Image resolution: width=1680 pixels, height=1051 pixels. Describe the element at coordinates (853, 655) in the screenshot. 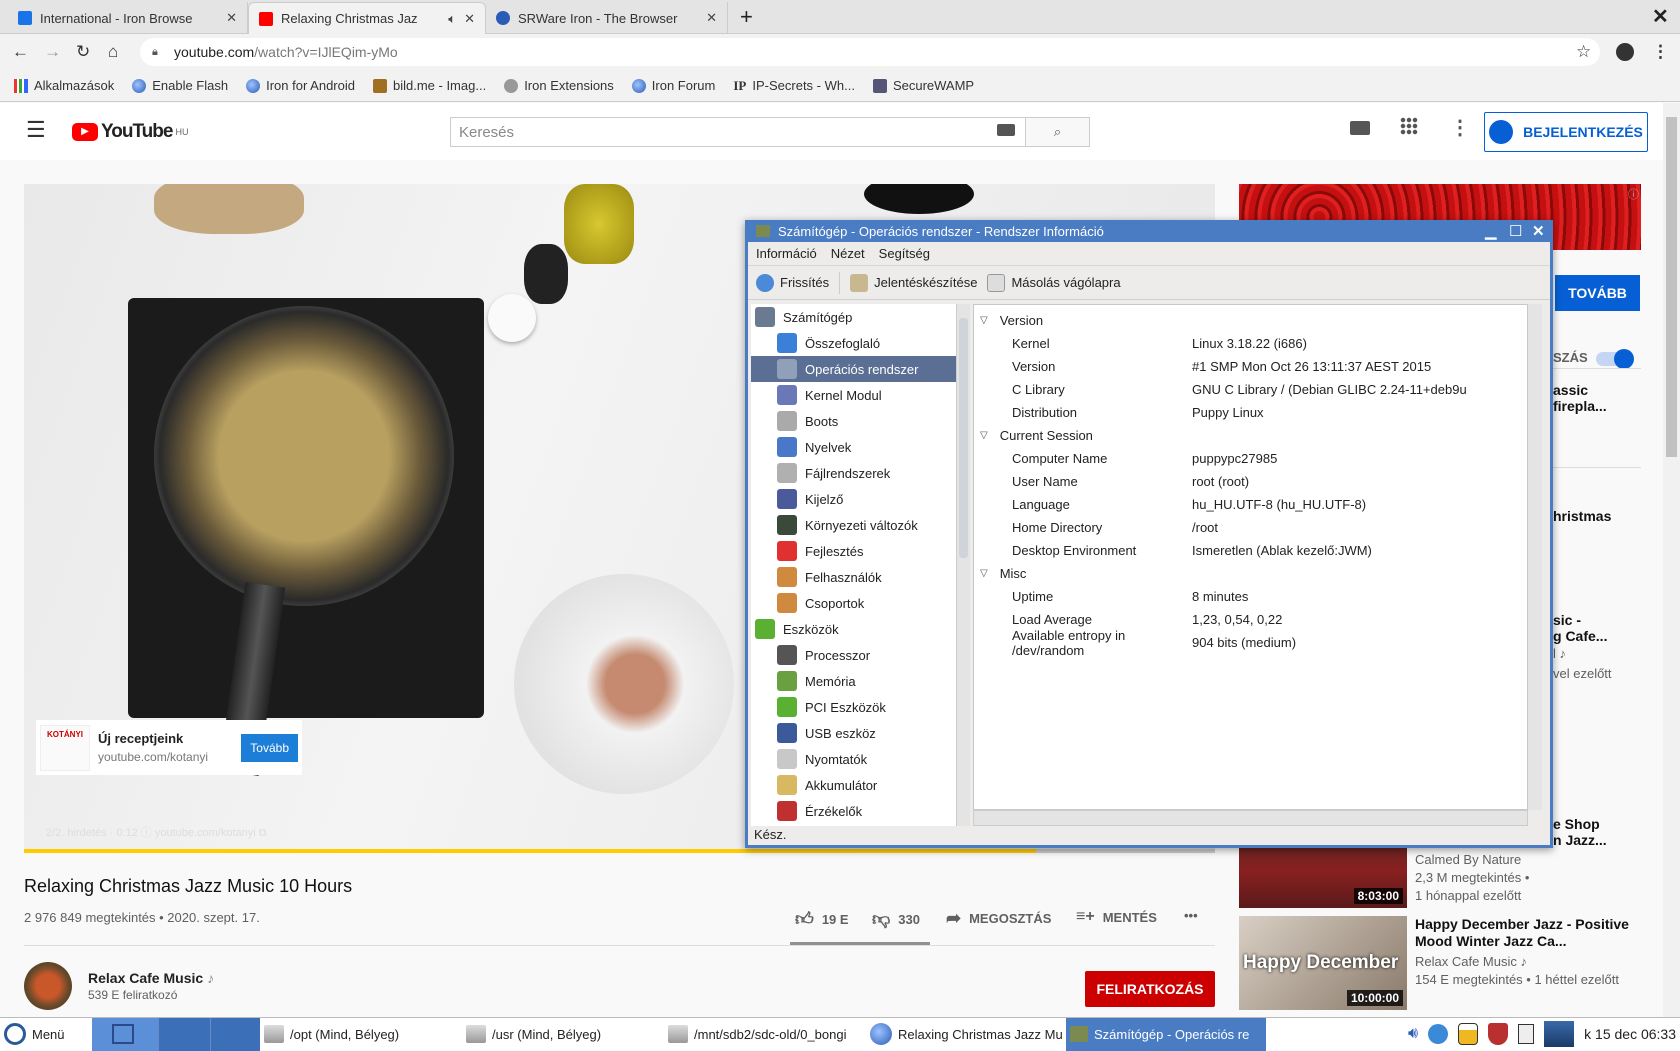

I see `tree-item: Processzor` at that location.